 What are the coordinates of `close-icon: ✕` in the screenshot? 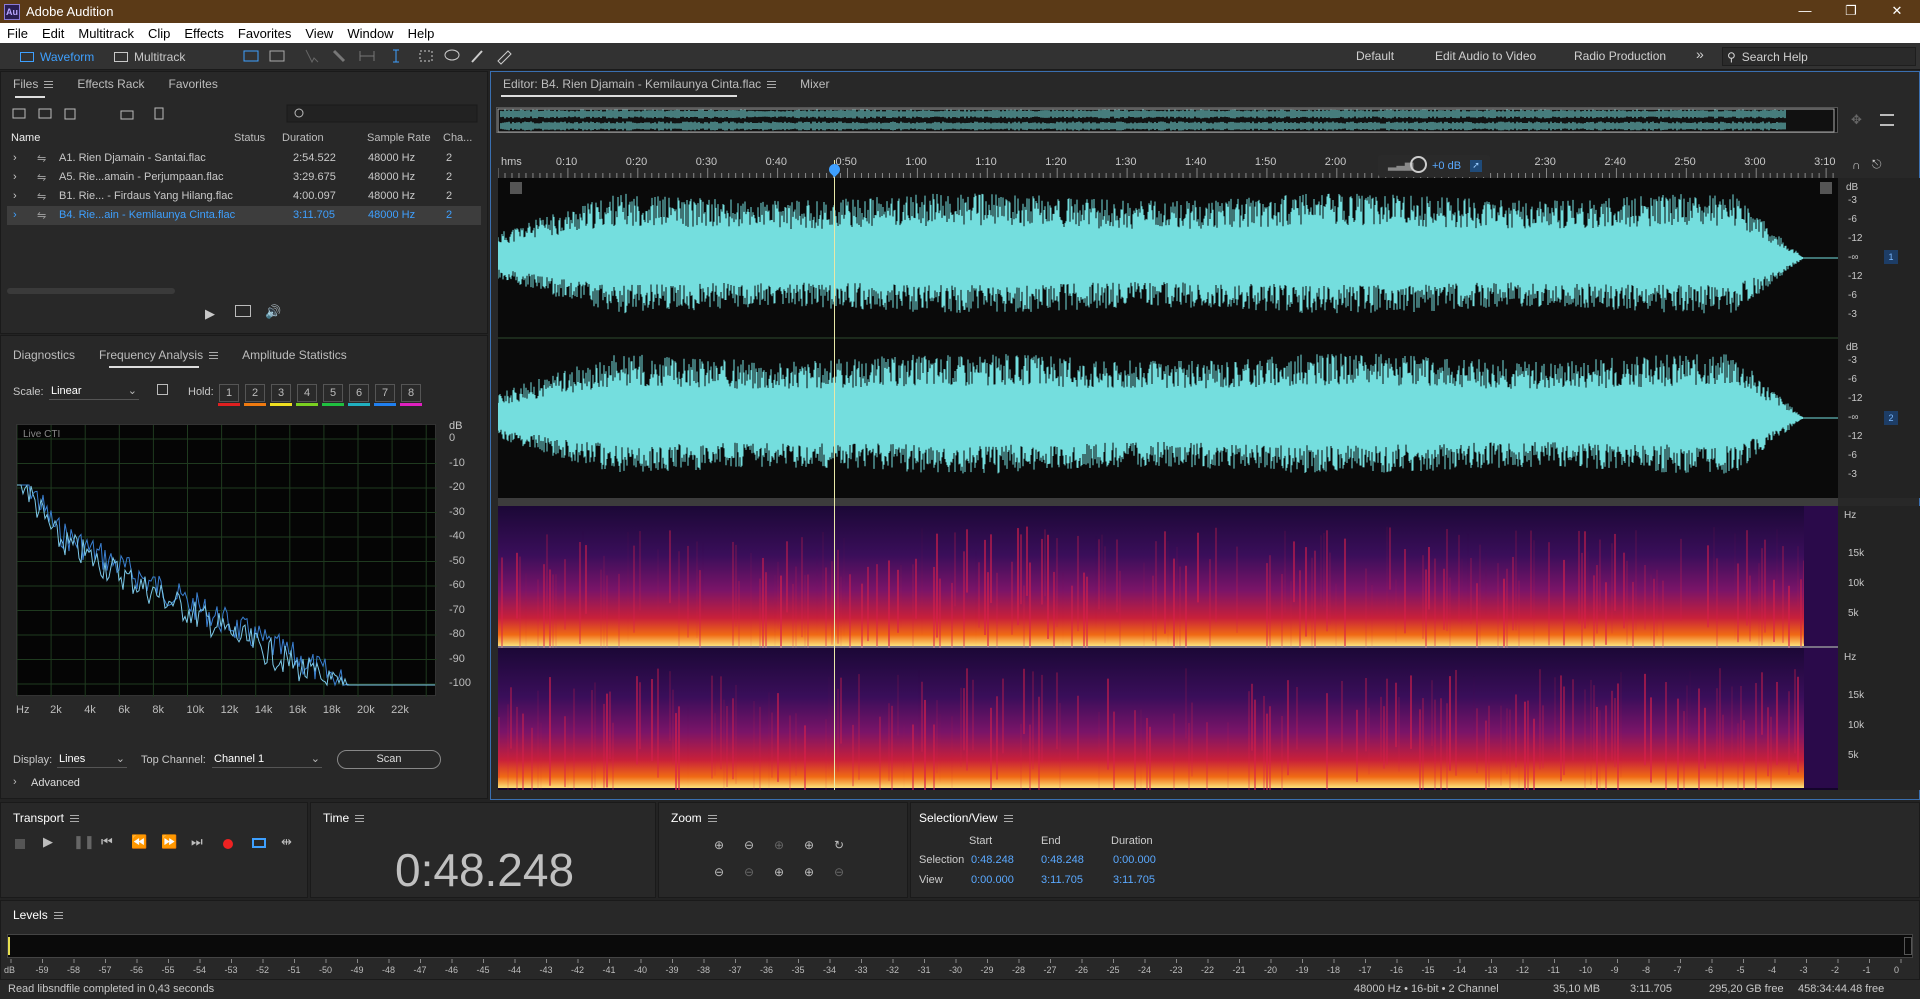 It's located at (1897, 11).